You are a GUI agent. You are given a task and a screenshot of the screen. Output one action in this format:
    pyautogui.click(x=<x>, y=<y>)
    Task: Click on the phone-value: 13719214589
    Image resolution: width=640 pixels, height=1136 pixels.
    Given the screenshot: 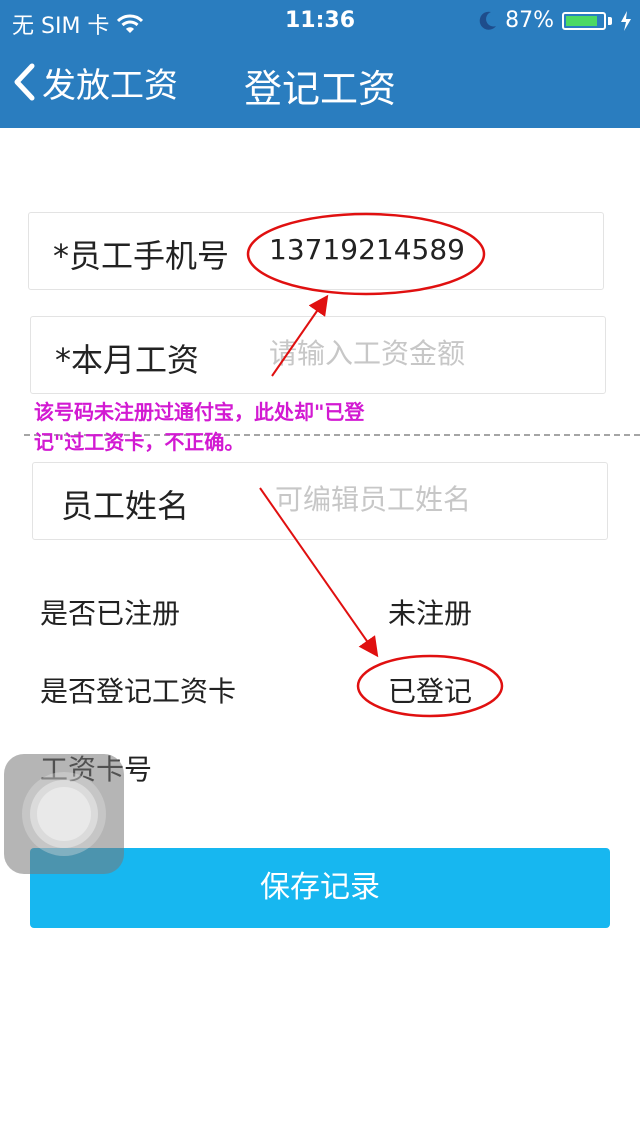 What is the action you would take?
    pyautogui.click(x=434, y=249)
    